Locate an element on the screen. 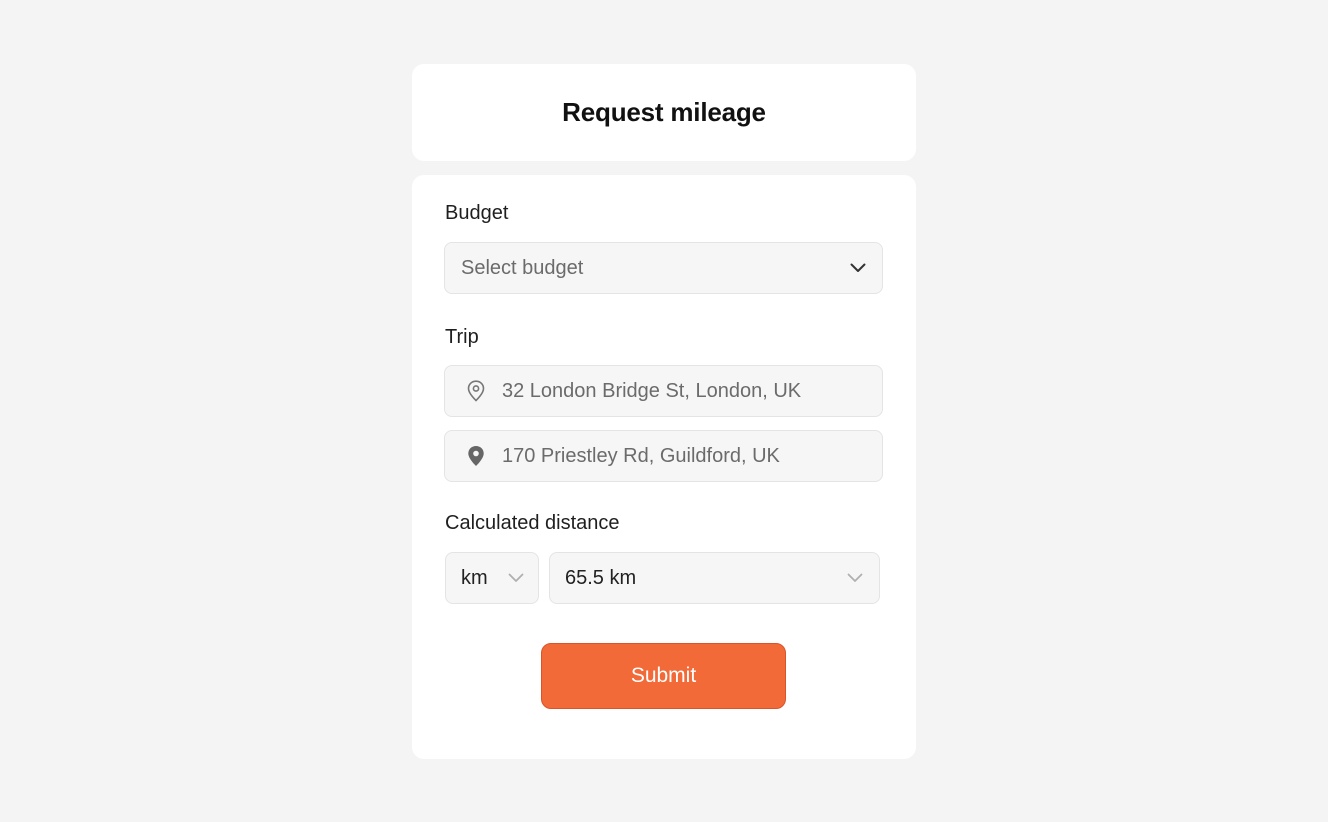 This screenshot has height=822, width=1328. budget-label: Budget is located at coordinates (477, 213).